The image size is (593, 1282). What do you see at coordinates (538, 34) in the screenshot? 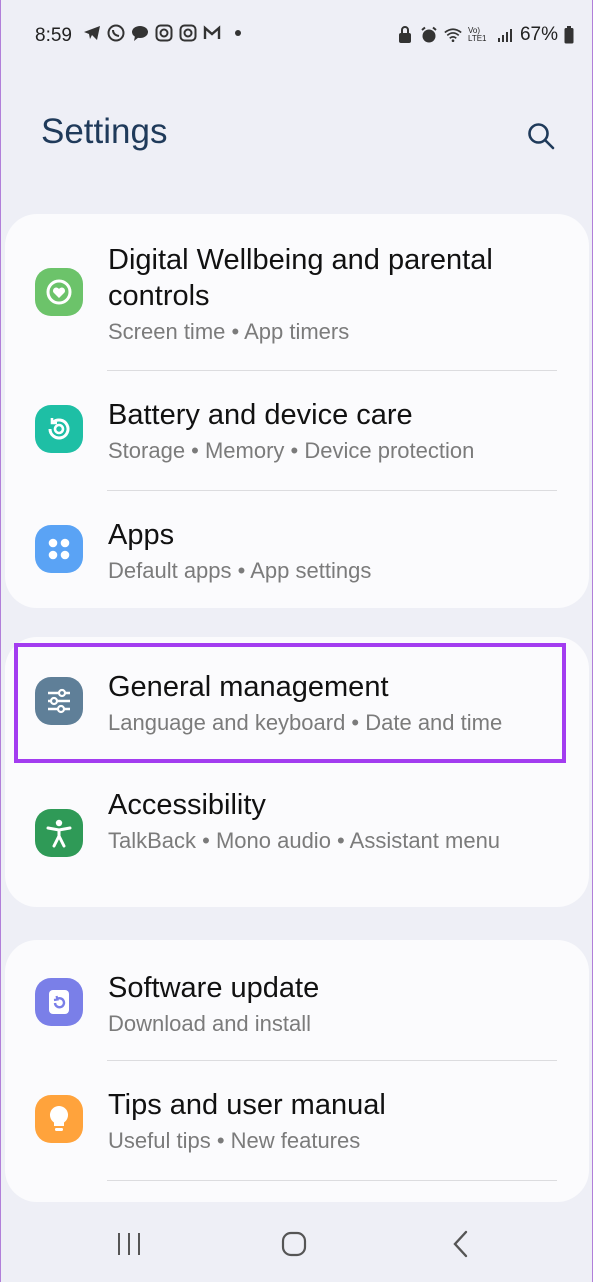
I see `battery-percent: 67%` at bounding box center [538, 34].